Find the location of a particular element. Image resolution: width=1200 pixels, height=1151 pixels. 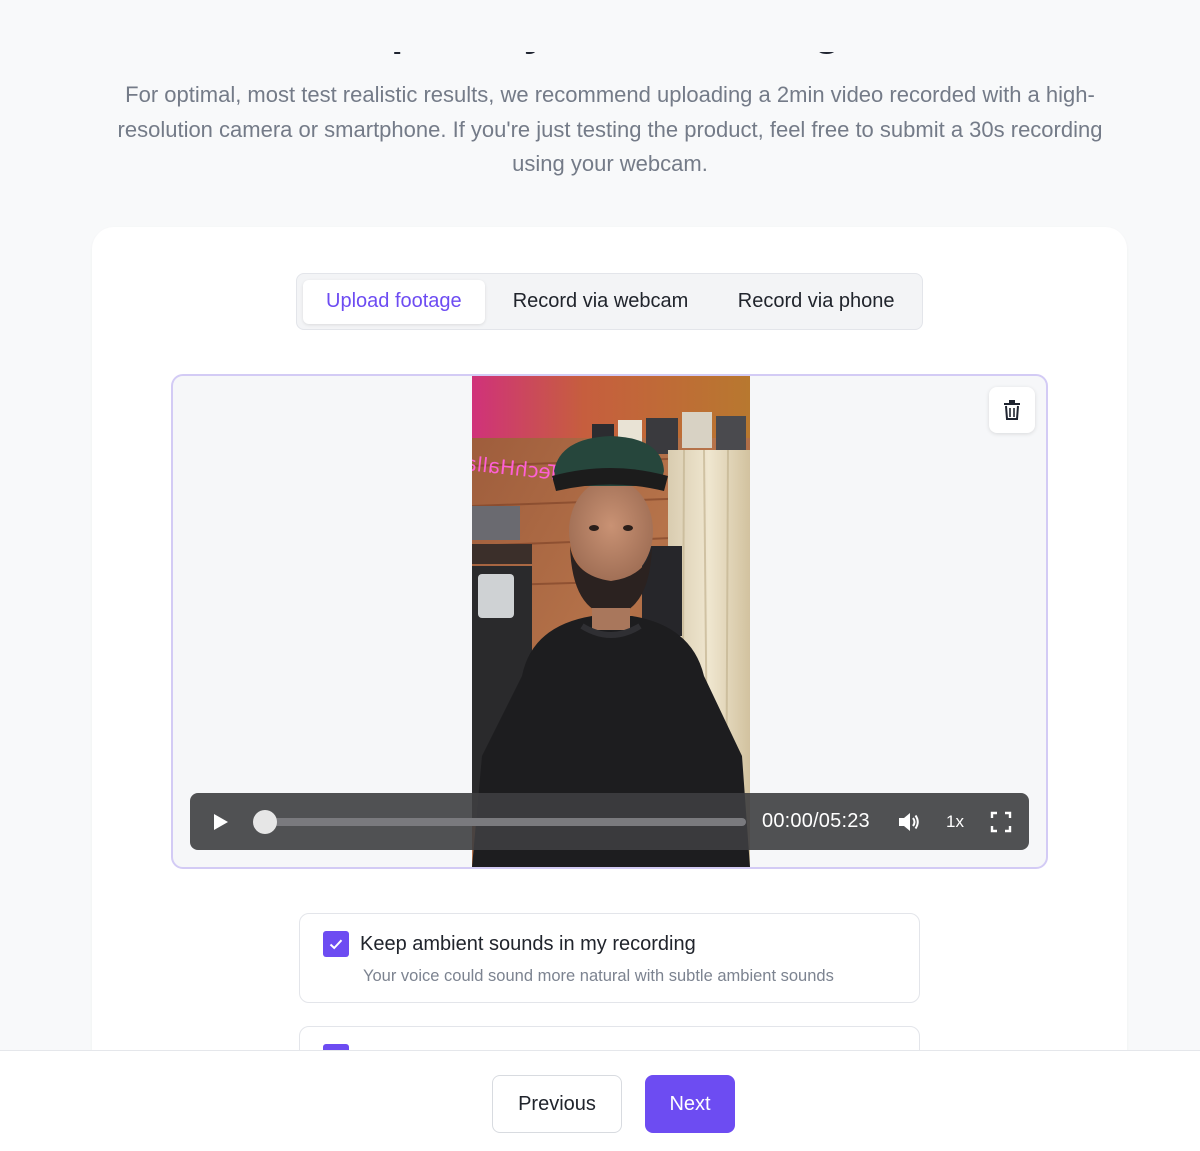

play-button is located at coordinates (220, 822).